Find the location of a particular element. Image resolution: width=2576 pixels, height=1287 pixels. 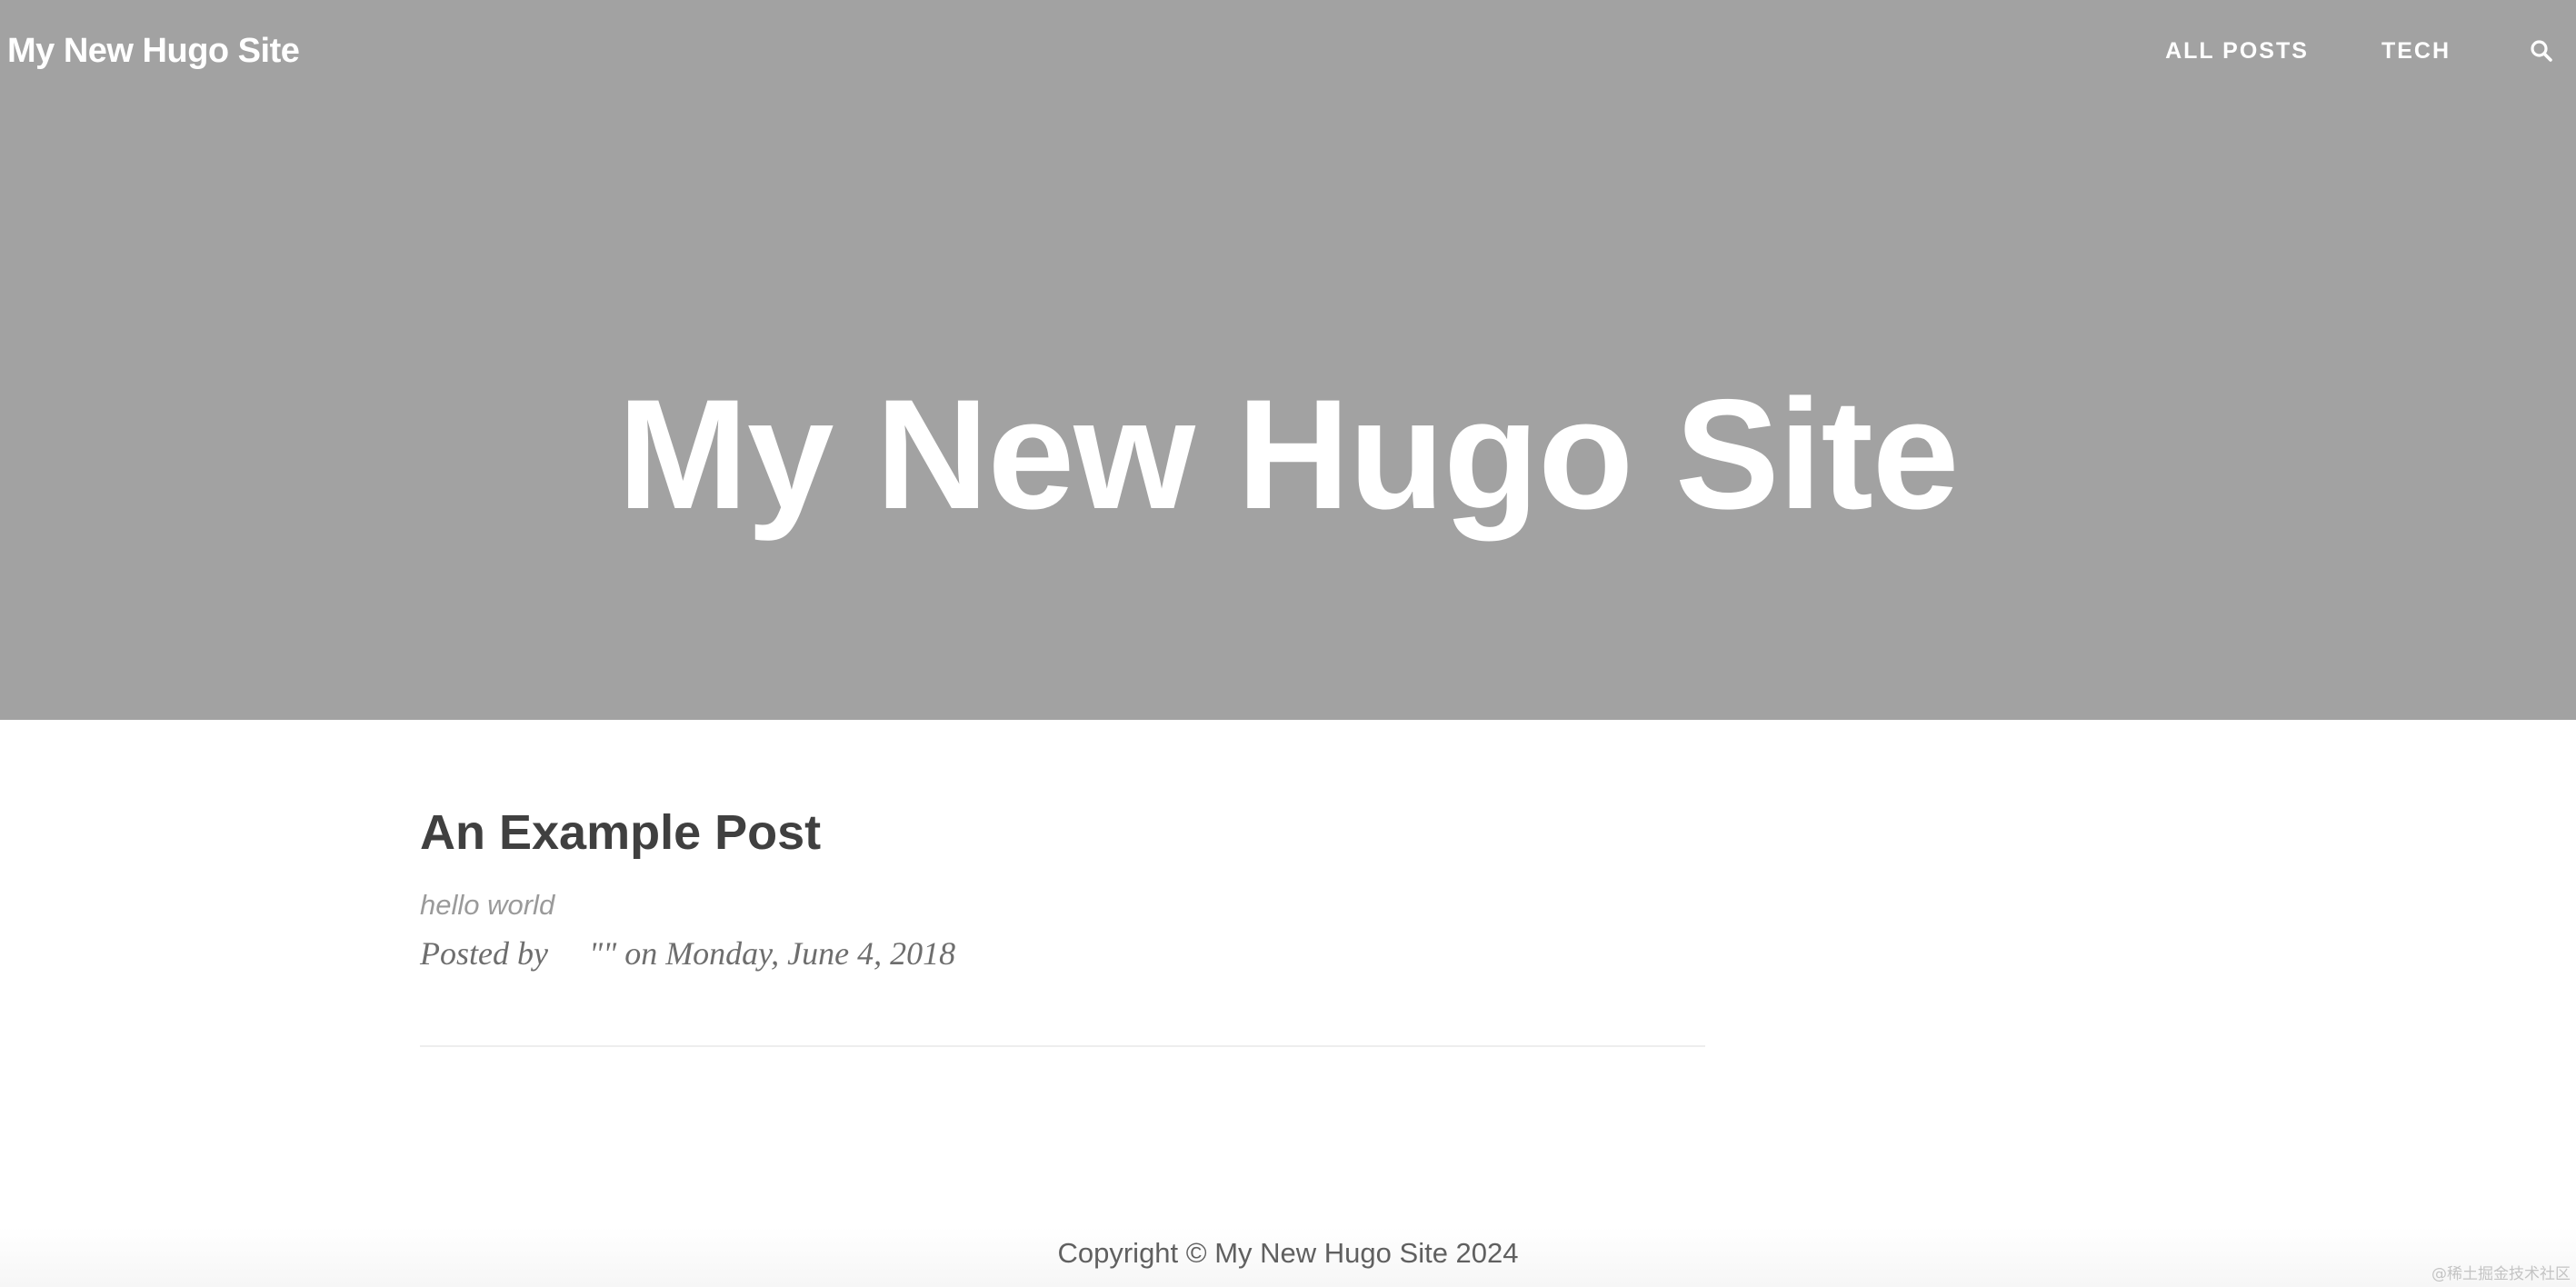

nav-link-all-posts: ALL POSTS is located at coordinates (2237, 51).